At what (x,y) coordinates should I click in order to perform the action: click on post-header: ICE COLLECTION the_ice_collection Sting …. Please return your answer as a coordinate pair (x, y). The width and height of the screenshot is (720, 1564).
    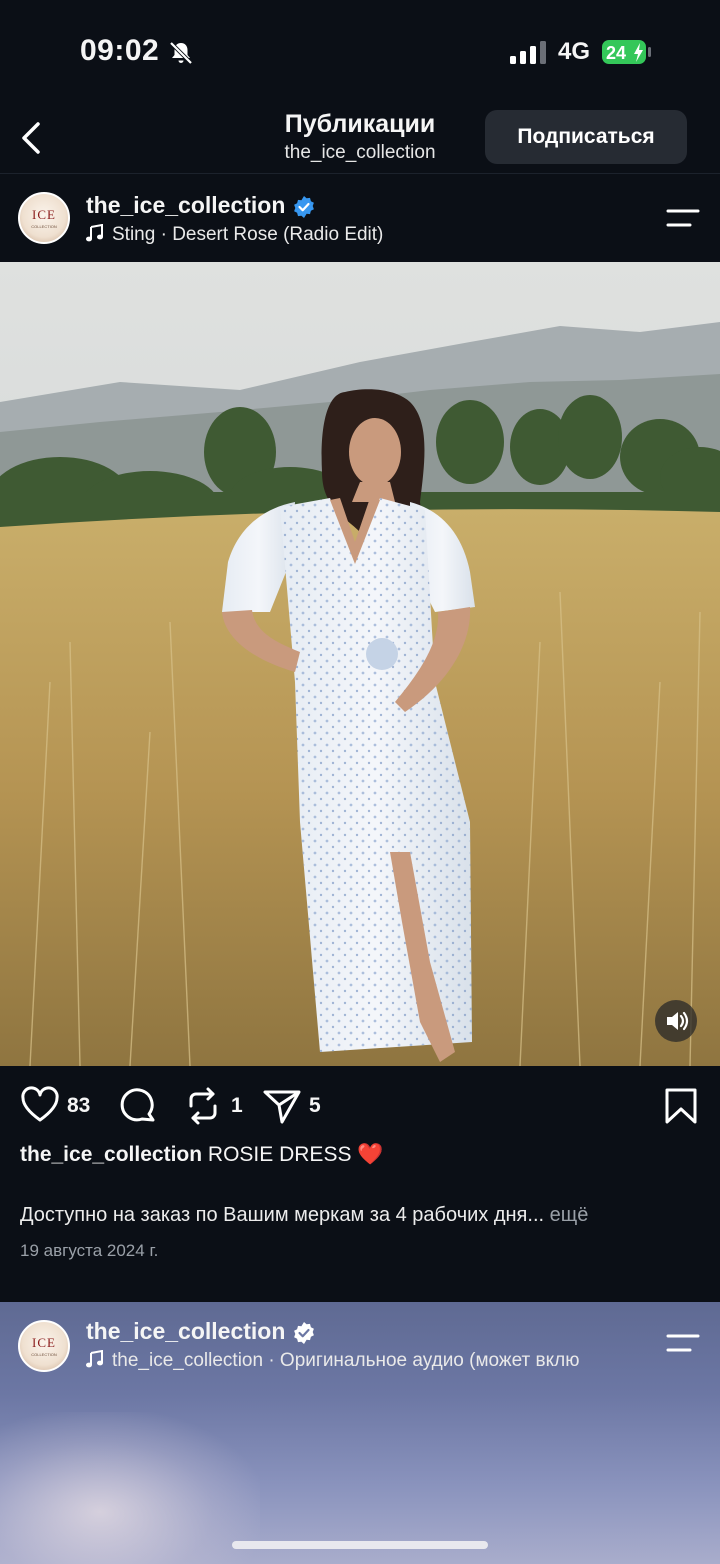
    Looking at the image, I should click on (360, 218).